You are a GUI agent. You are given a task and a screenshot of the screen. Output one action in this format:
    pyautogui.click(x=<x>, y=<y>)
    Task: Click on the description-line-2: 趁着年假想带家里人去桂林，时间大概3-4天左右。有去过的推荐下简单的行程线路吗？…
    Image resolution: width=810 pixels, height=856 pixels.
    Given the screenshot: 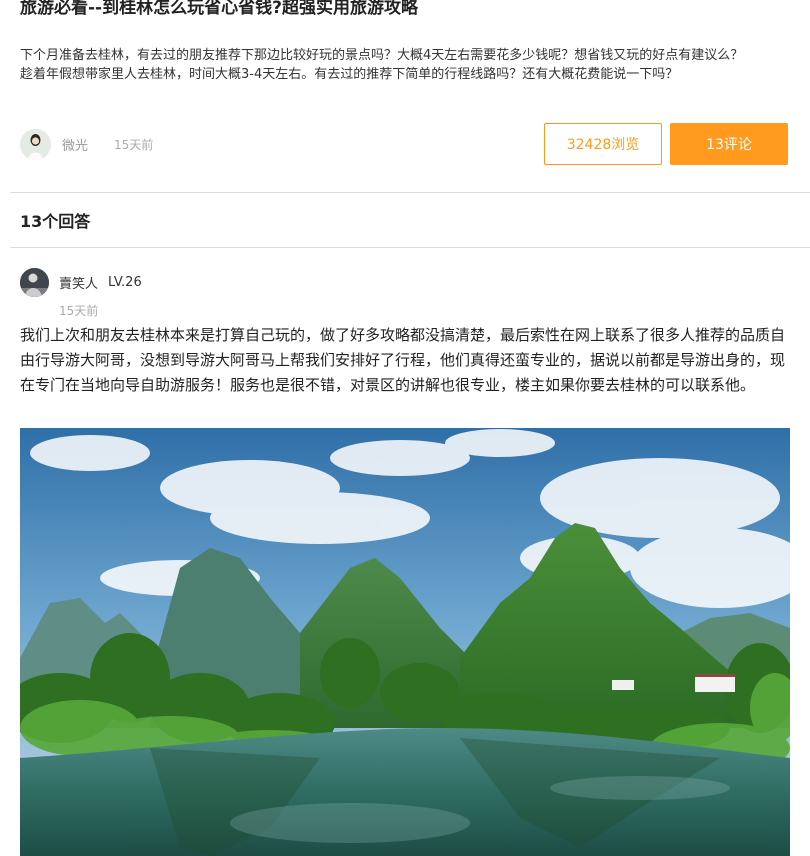 What is the action you would take?
    pyautogui.click(x=349, y=74)
    